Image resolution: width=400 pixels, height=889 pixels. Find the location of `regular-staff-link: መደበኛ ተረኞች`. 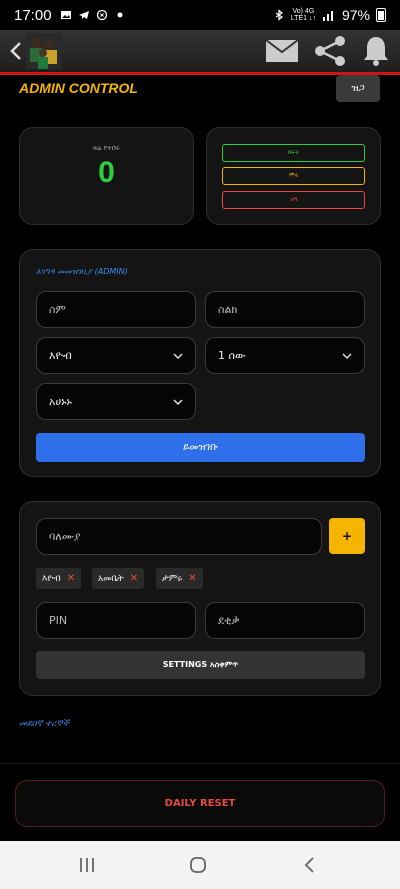

regular-staff-link: መደበኛ ተረኞች is located at coordinates (44, 724).